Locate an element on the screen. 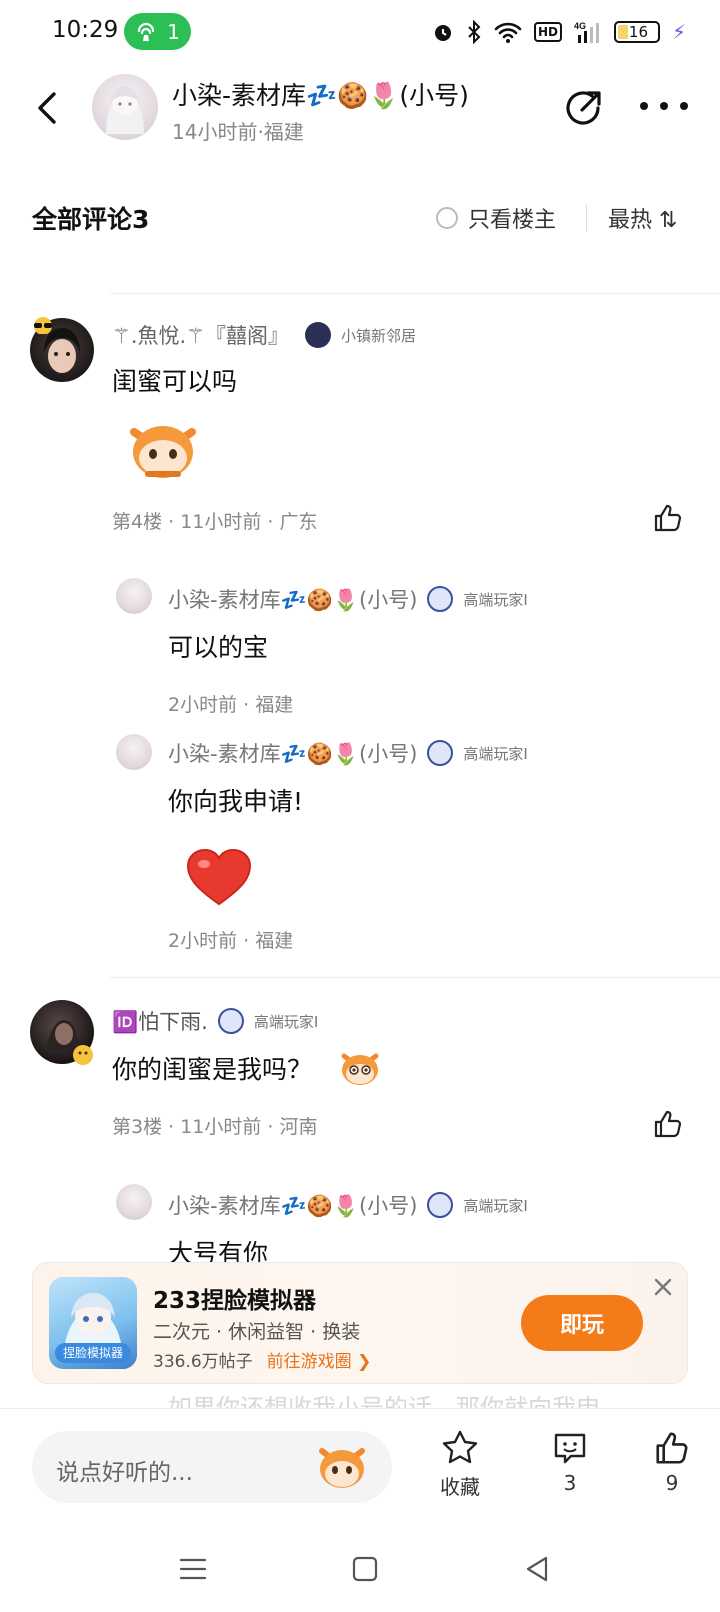  reply-text: 可以的宝 is located at coordinates (218, 647).